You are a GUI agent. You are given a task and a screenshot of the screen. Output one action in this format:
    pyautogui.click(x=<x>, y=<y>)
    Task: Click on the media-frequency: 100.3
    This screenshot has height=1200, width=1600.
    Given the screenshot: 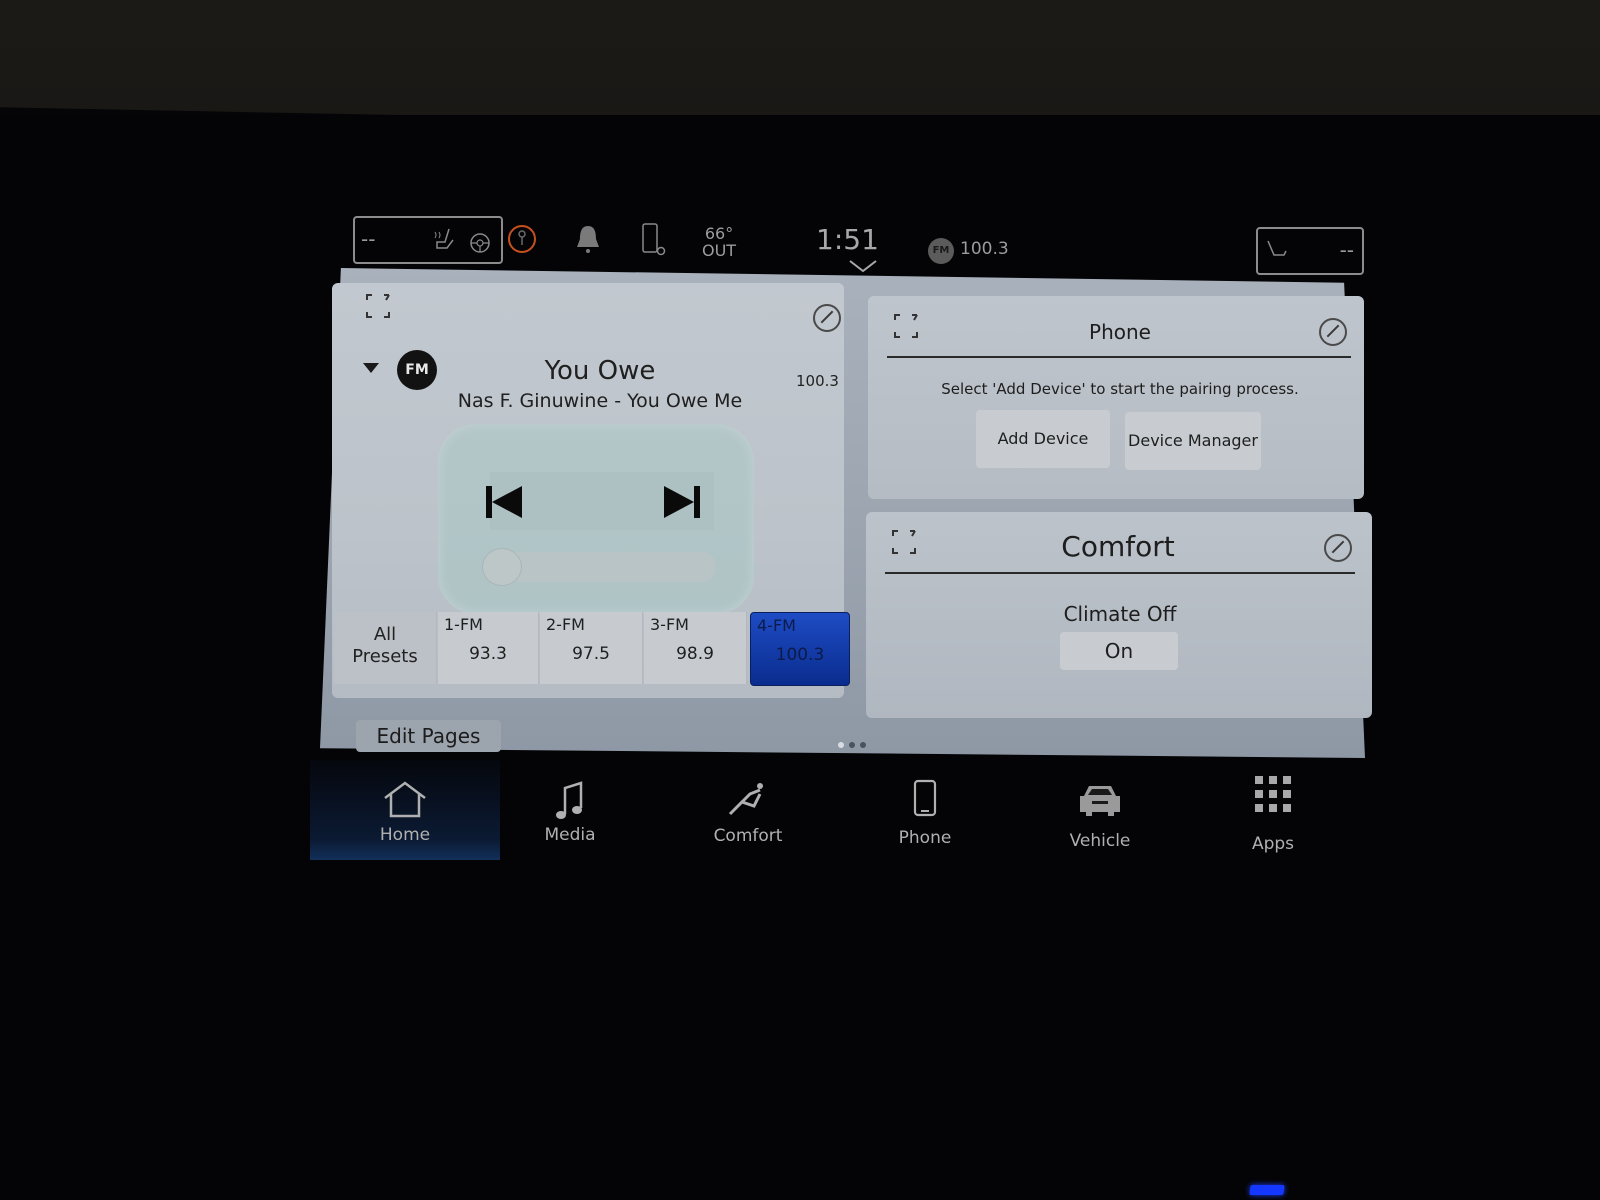 What is the action you would take?
    pyautogui.click(x=817, y=381)
    